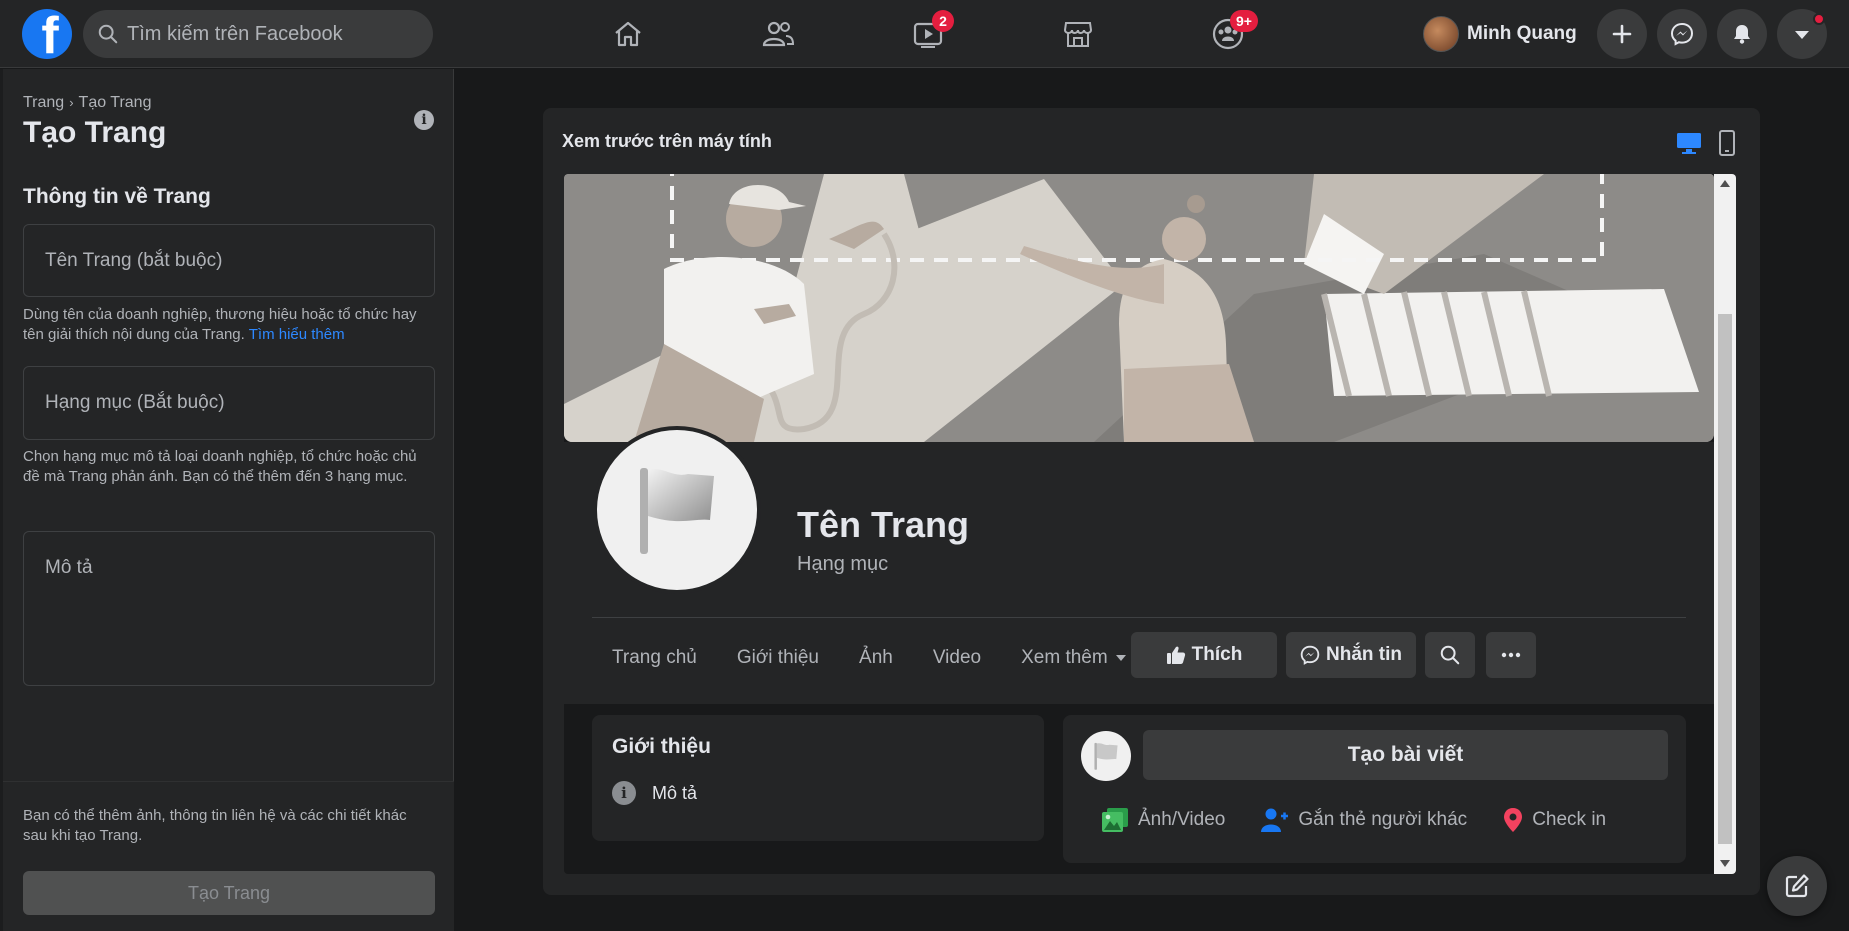 The height and width of the screenshot is (931, 1849). What do you see at coordinates (229, 260) in the screenshot?
I see `page-name-field: Tên Trang (bắt buộc)` at bounding box center [229, 260].